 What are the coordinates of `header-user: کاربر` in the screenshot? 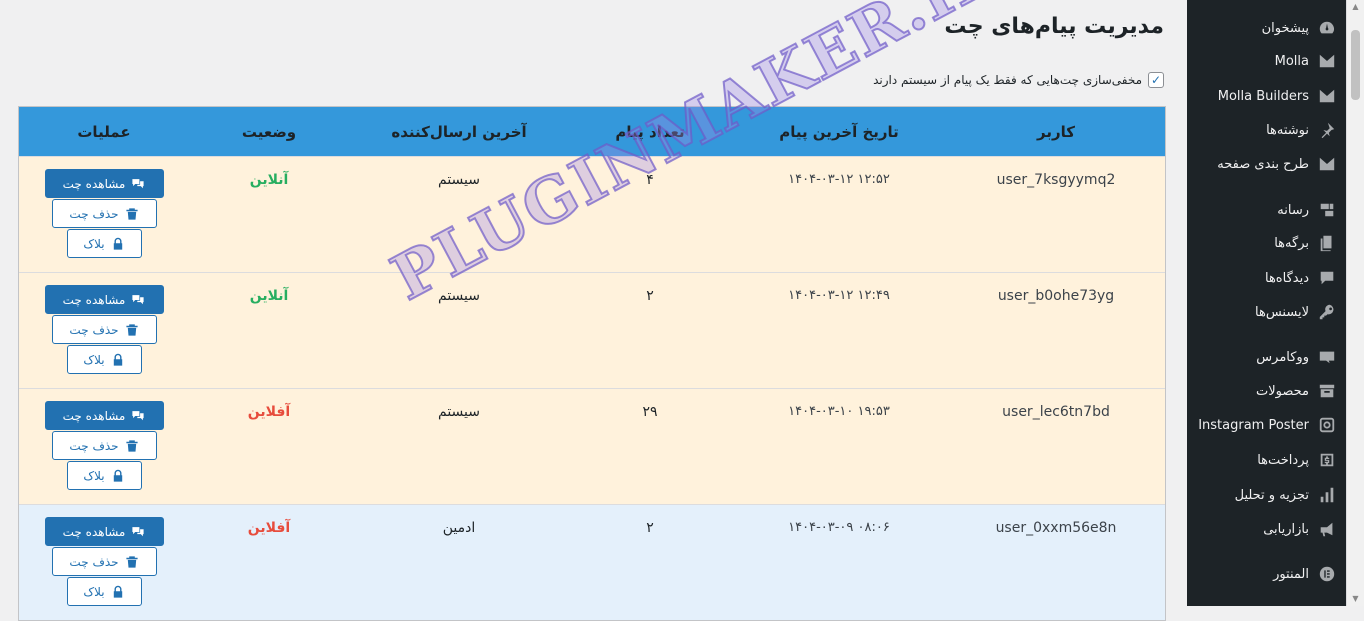 It's located at (1056, 132).